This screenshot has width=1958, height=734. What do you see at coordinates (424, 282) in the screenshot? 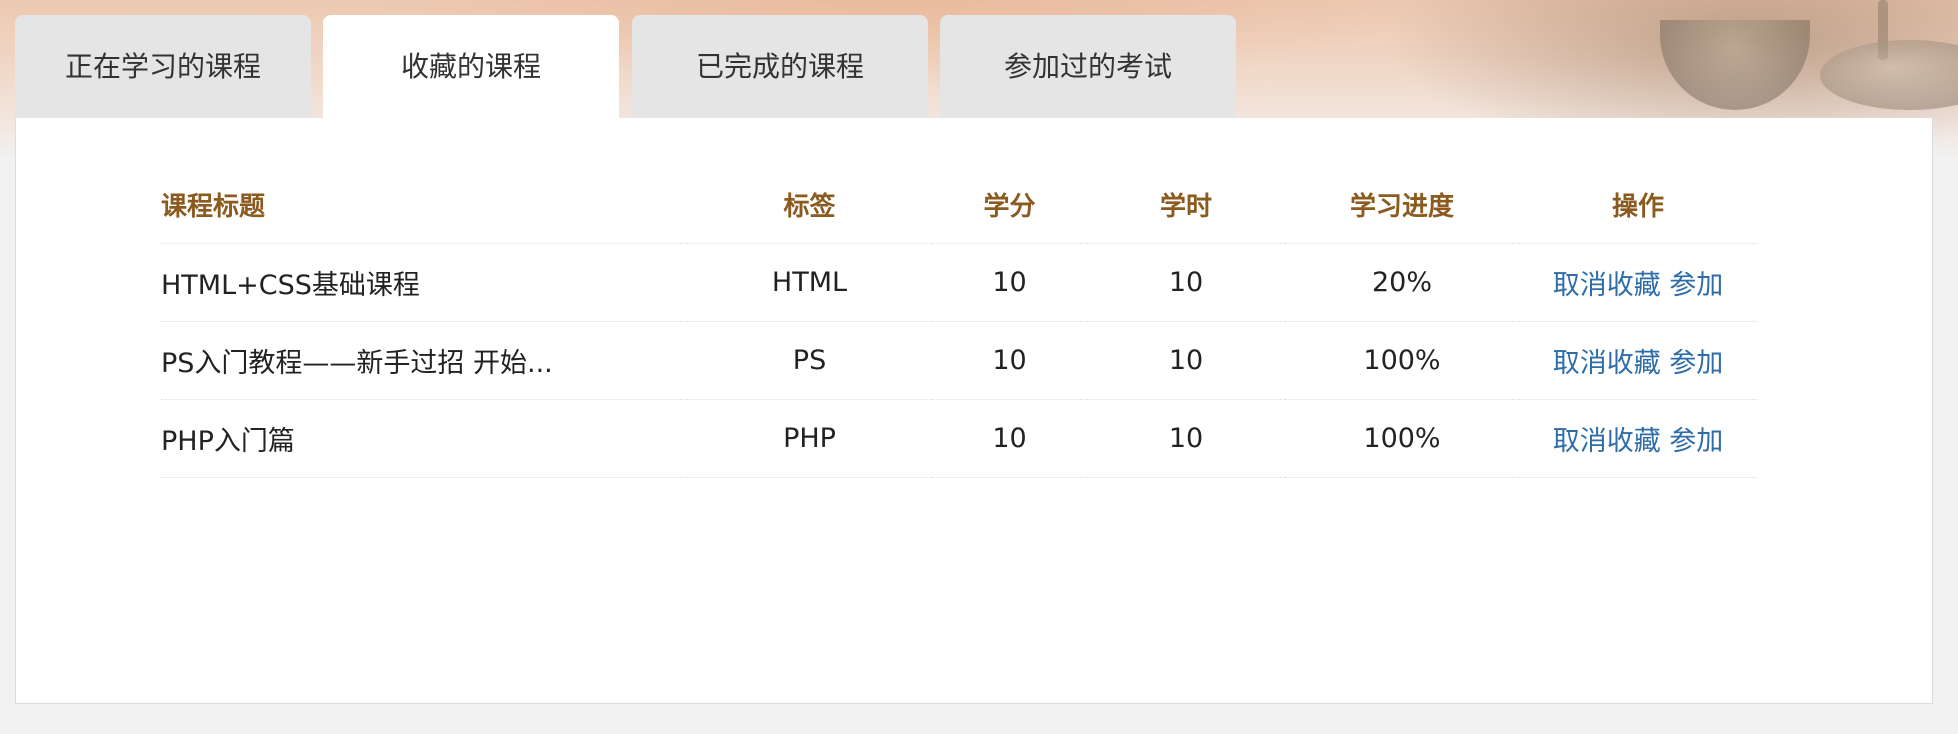
I see `course-title: HTML+CSS基础课程` at bounding box center [424, 282].